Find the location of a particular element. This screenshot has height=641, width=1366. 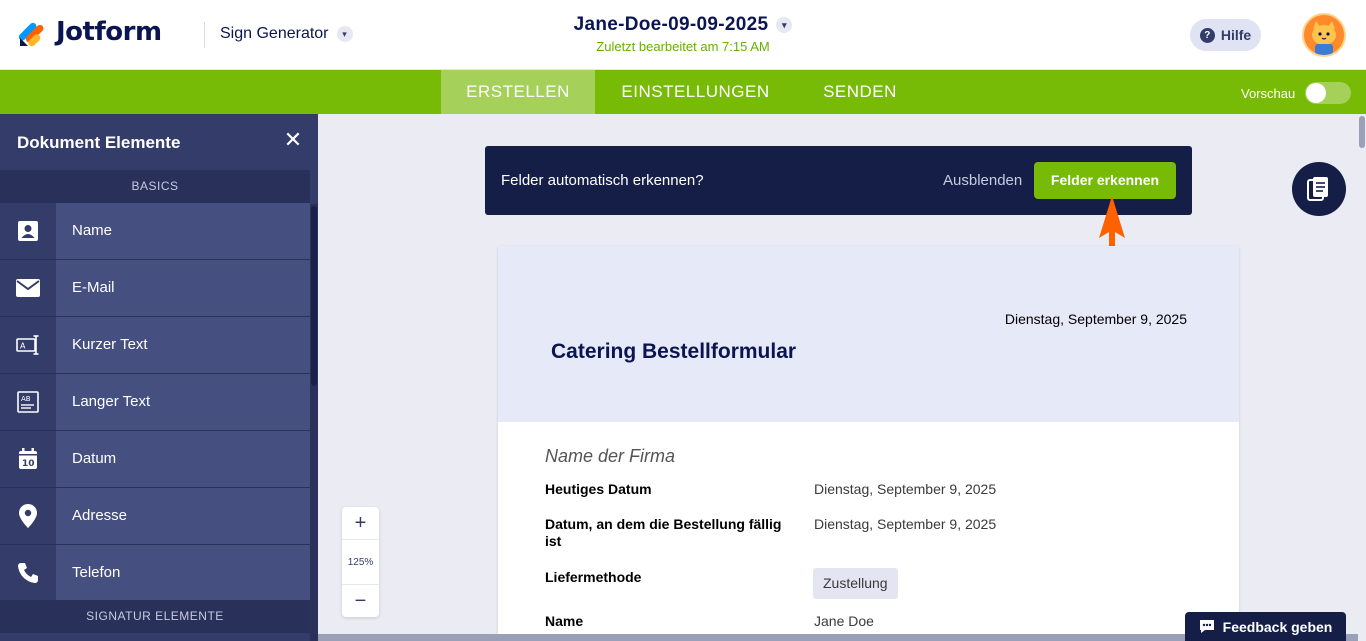

sidebar-item-address: Adresse is located at coordinates (155, 516).